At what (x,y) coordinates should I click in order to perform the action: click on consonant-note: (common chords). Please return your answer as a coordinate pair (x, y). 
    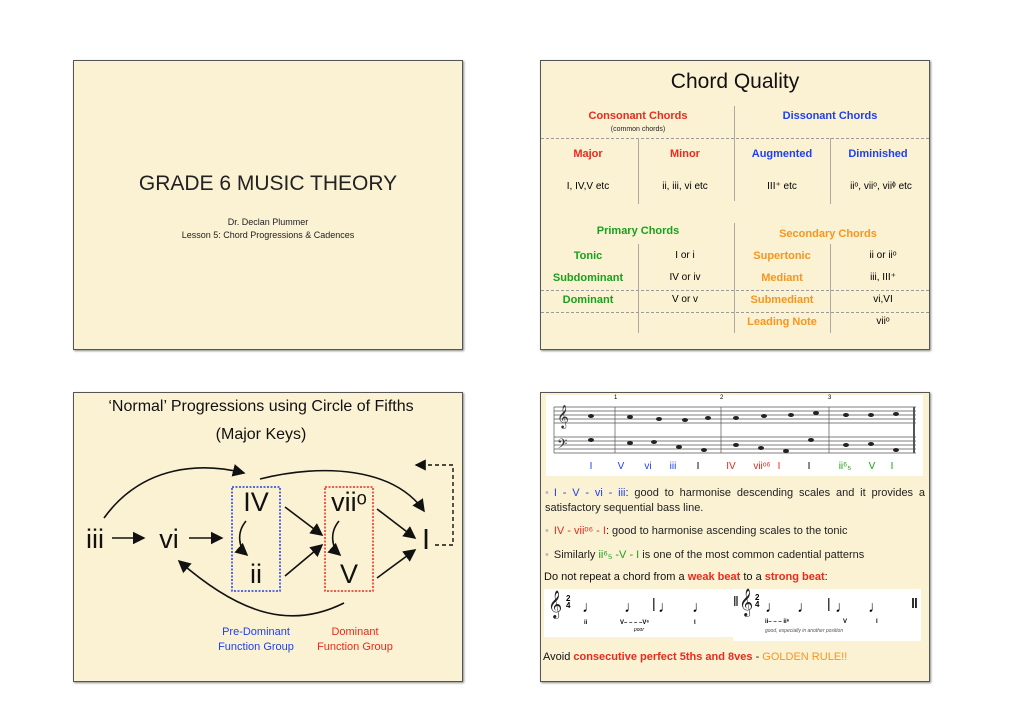
    Looking at the image, I should click on (638, 129).